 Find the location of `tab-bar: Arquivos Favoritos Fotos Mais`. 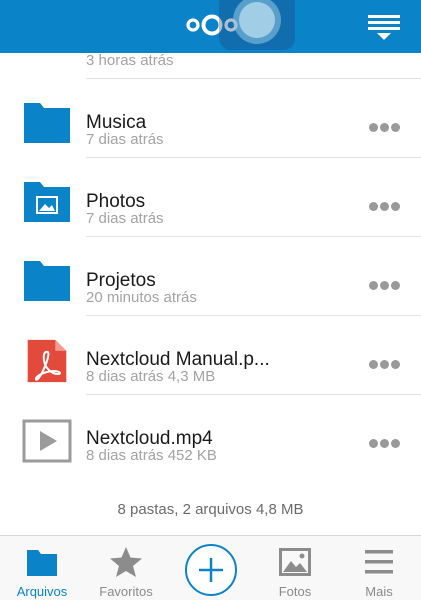

tab-bar: Arquivos Favoritos Fotos Mais is located at coordinates (210, 567).